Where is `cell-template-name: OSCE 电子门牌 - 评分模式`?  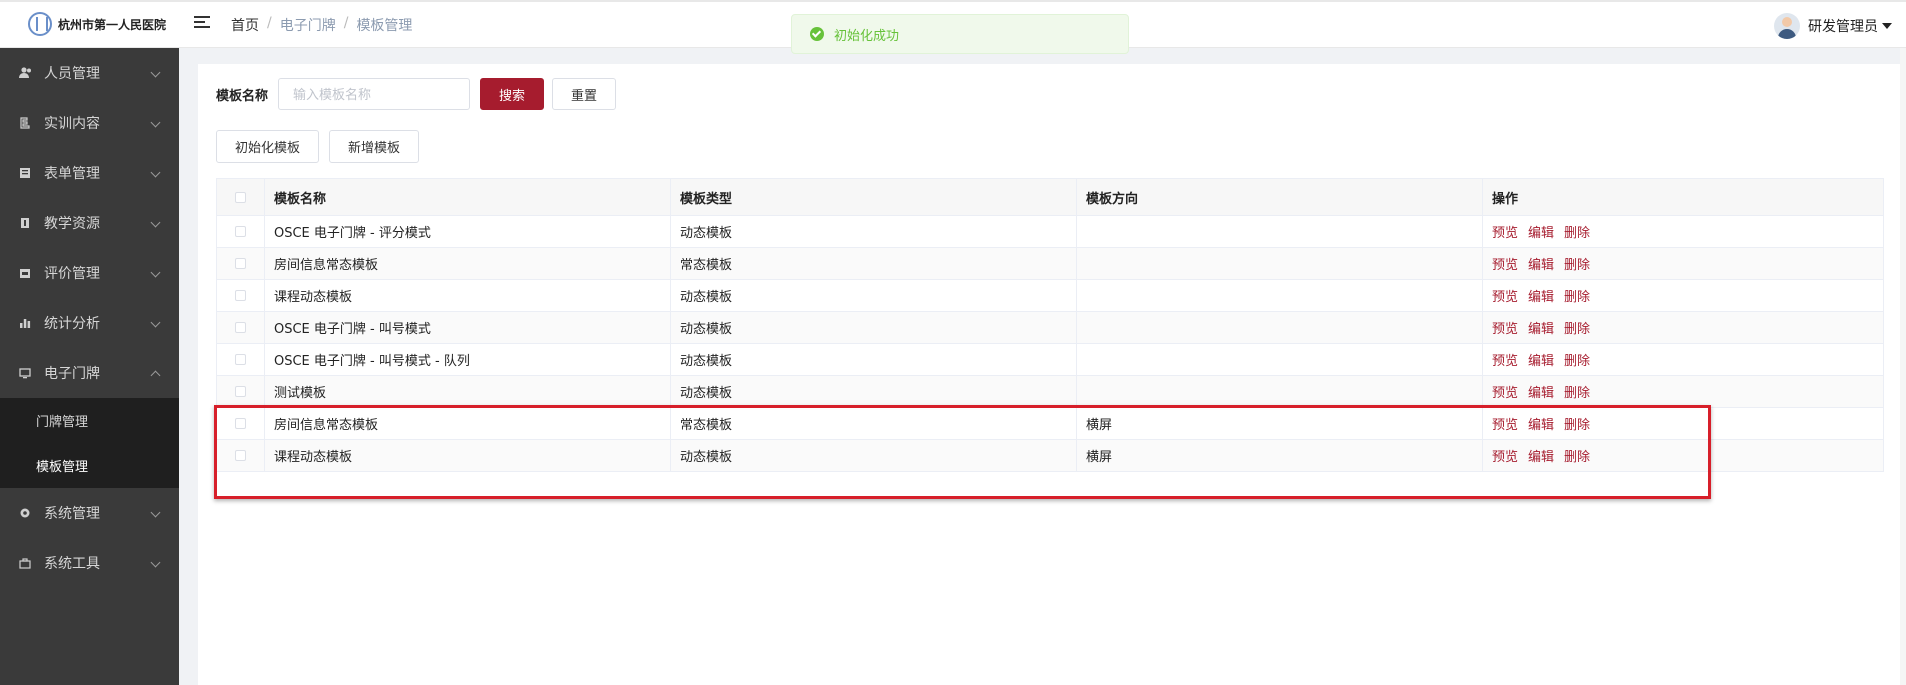
cell-template-name: OSCE 电子门牌 - 评分模式 is located at coordinates (467, 231).